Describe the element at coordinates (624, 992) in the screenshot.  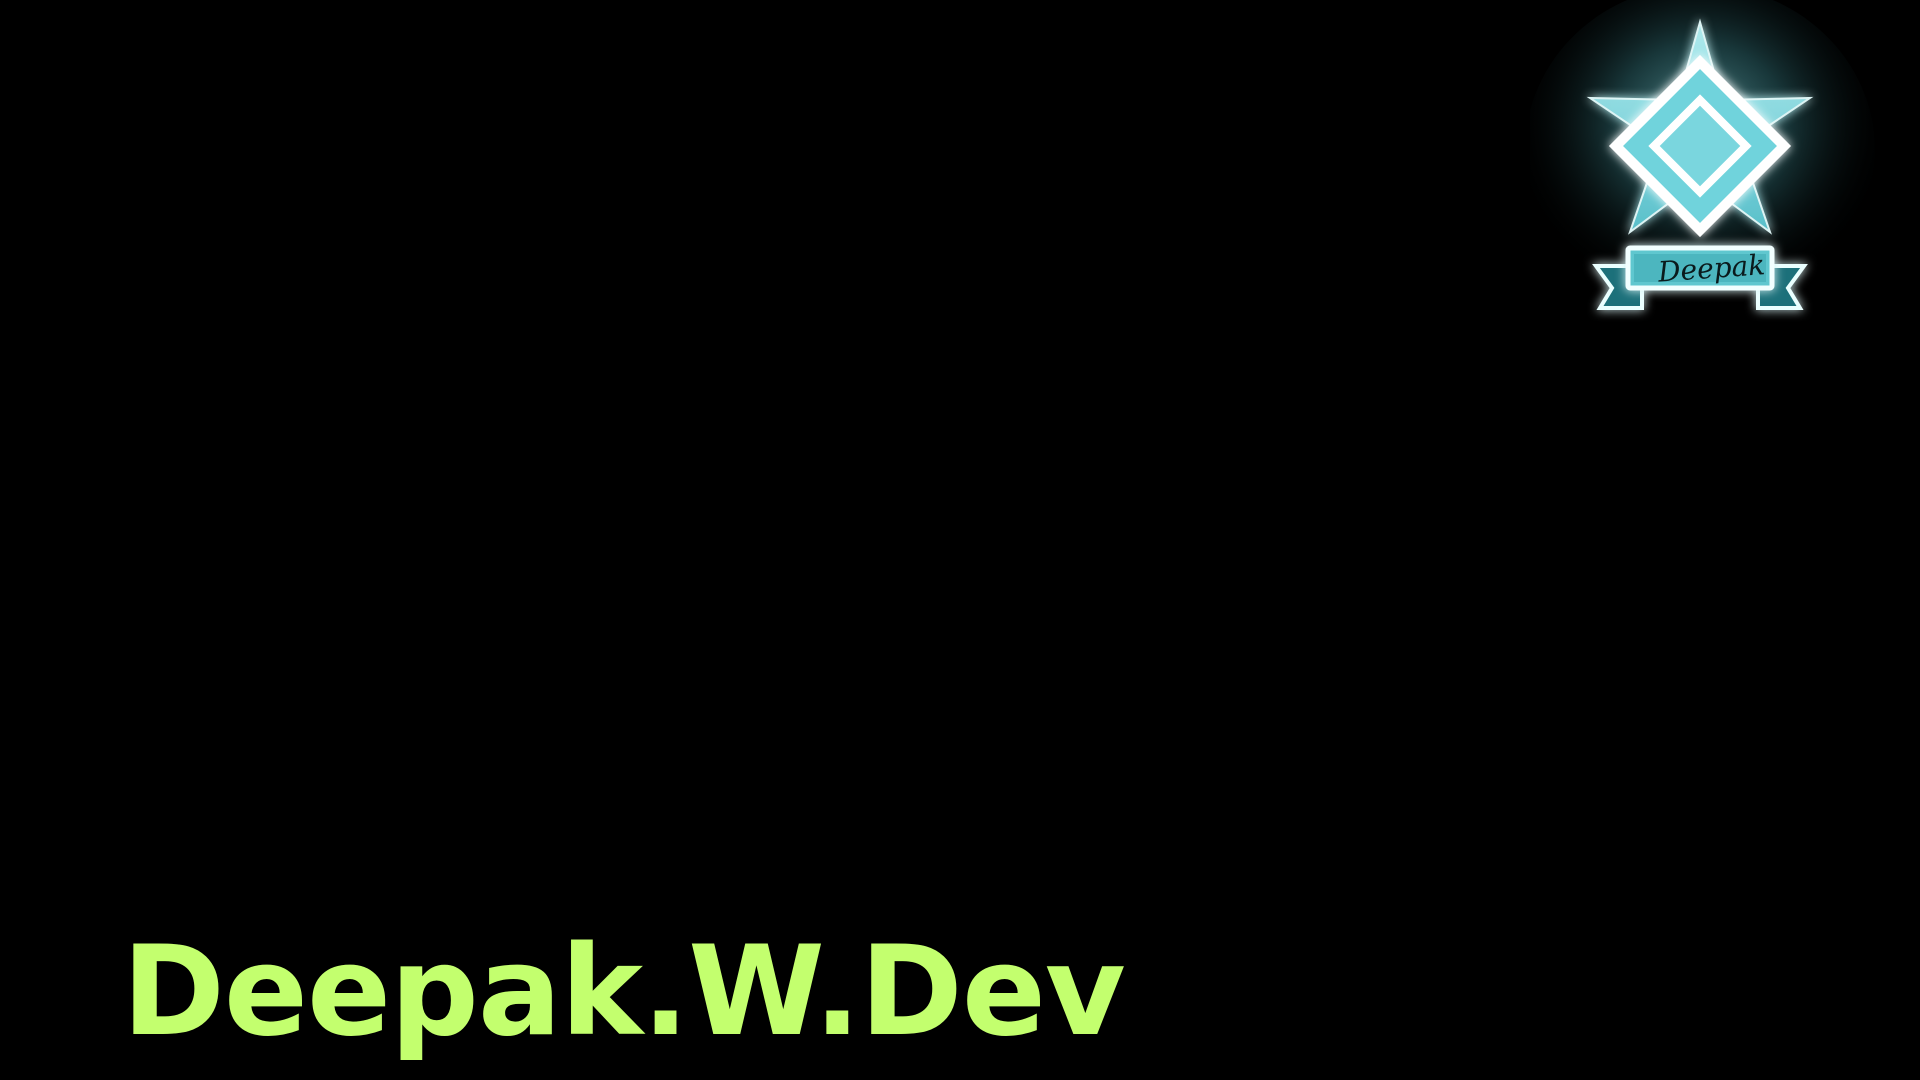
I see `brand-title: Deepak.W.Dev` at that location.